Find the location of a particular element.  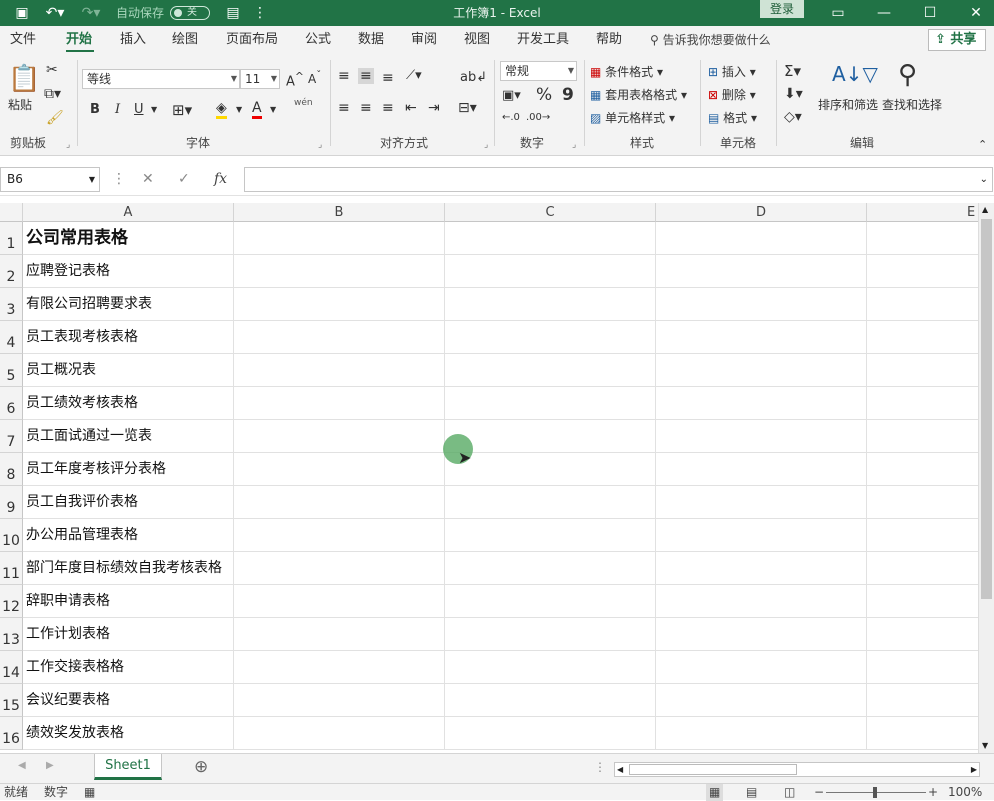

insert-cells-button: ⊞ 插入 ▾ is located at coordinates (732, 71).